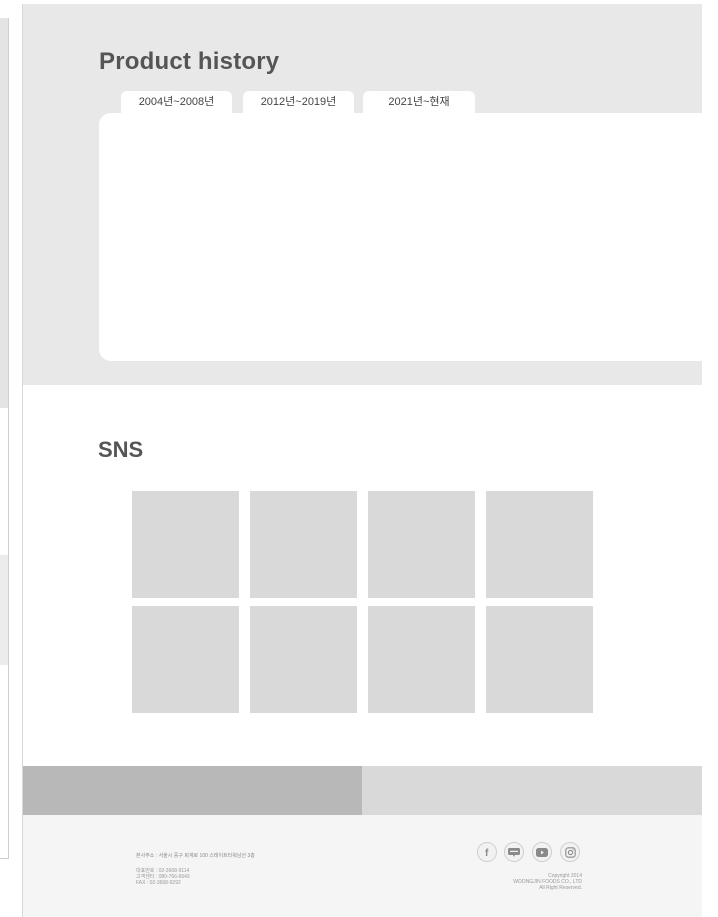  Describe the element at coordinates (542, 852) in the screenshot. I see `youtube-icon` at that location.